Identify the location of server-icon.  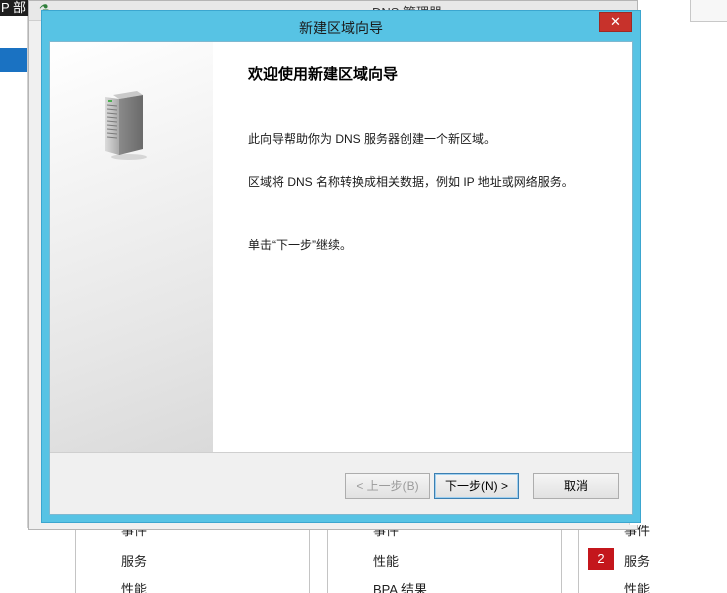
(126, 125).